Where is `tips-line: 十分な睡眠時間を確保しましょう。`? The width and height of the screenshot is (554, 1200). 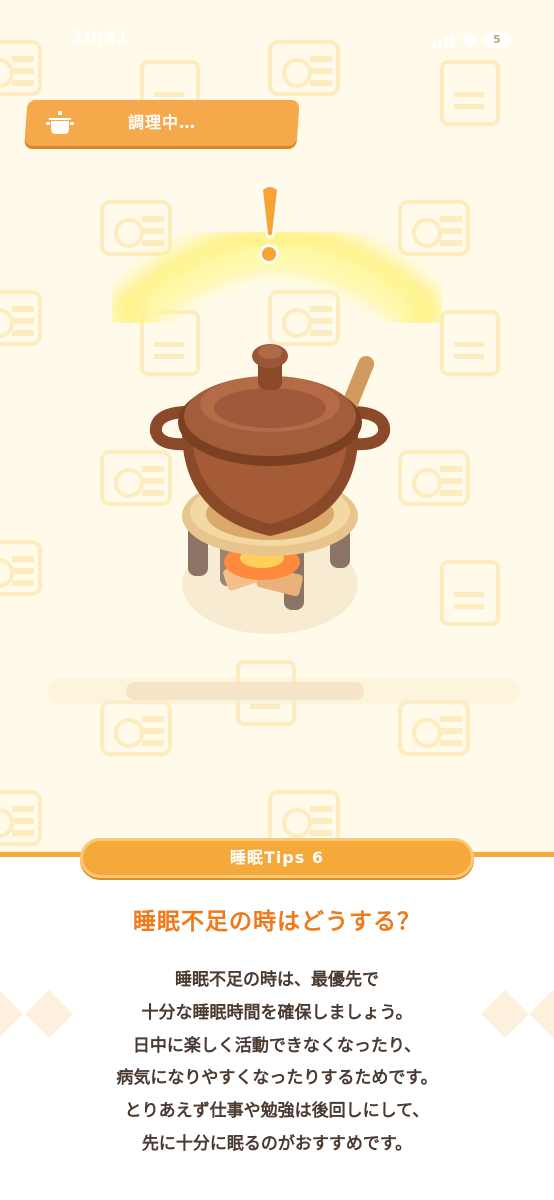 tips-line: 十分な睡眠時間を確保しましょう。 is located at coordinates (277, 1012).